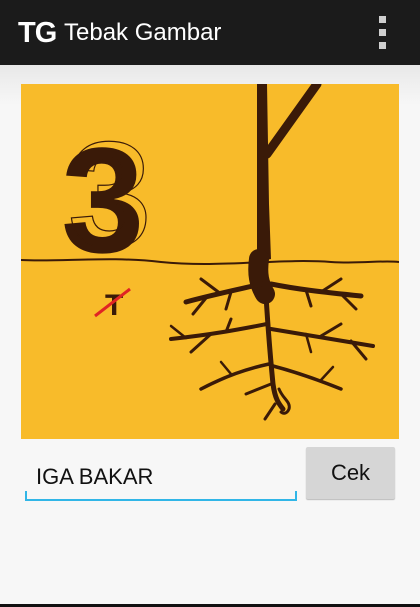 This screenshot has width=420, height=607. What do you see at coordinates (296, 496) in the screenshot?
I see `answer-underline-right` at bounding box center [296, 496].